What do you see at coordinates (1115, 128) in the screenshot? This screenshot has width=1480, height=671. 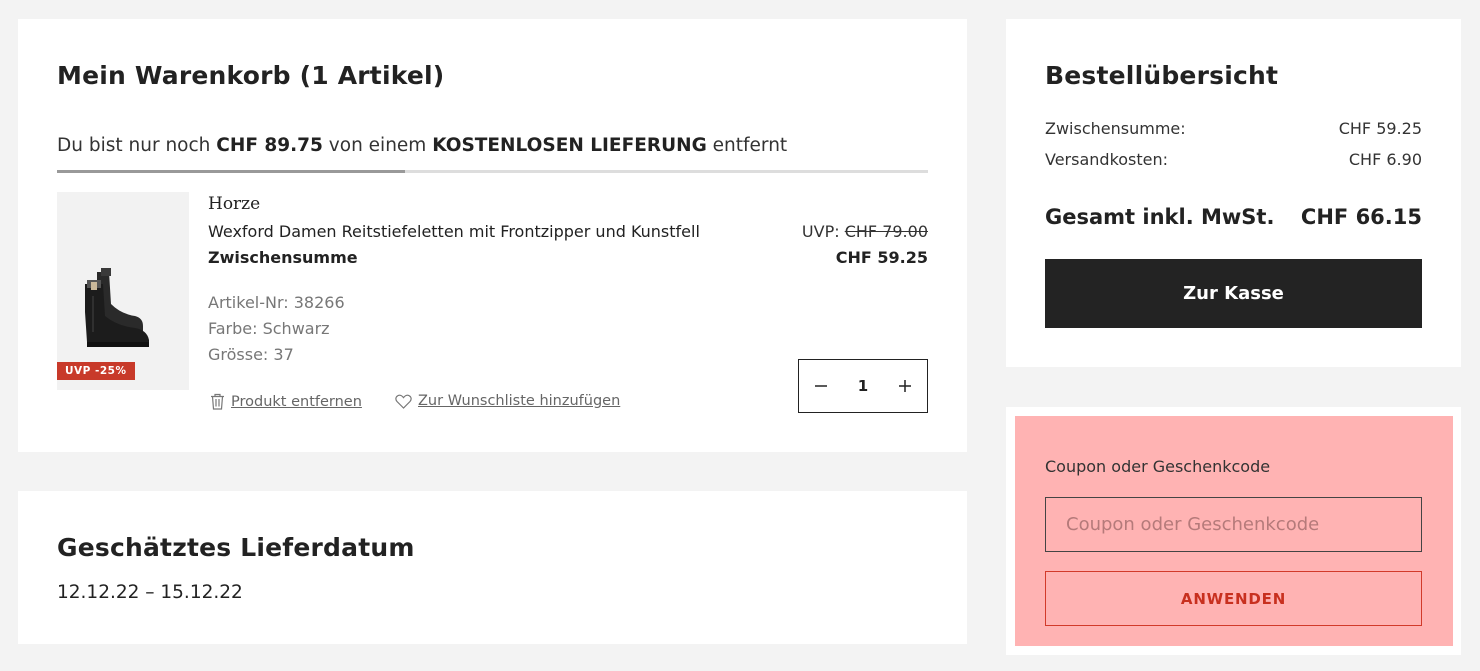 I see `summary-subtotal-label: Zwischensumme:` at bounding box center [1115, 128].